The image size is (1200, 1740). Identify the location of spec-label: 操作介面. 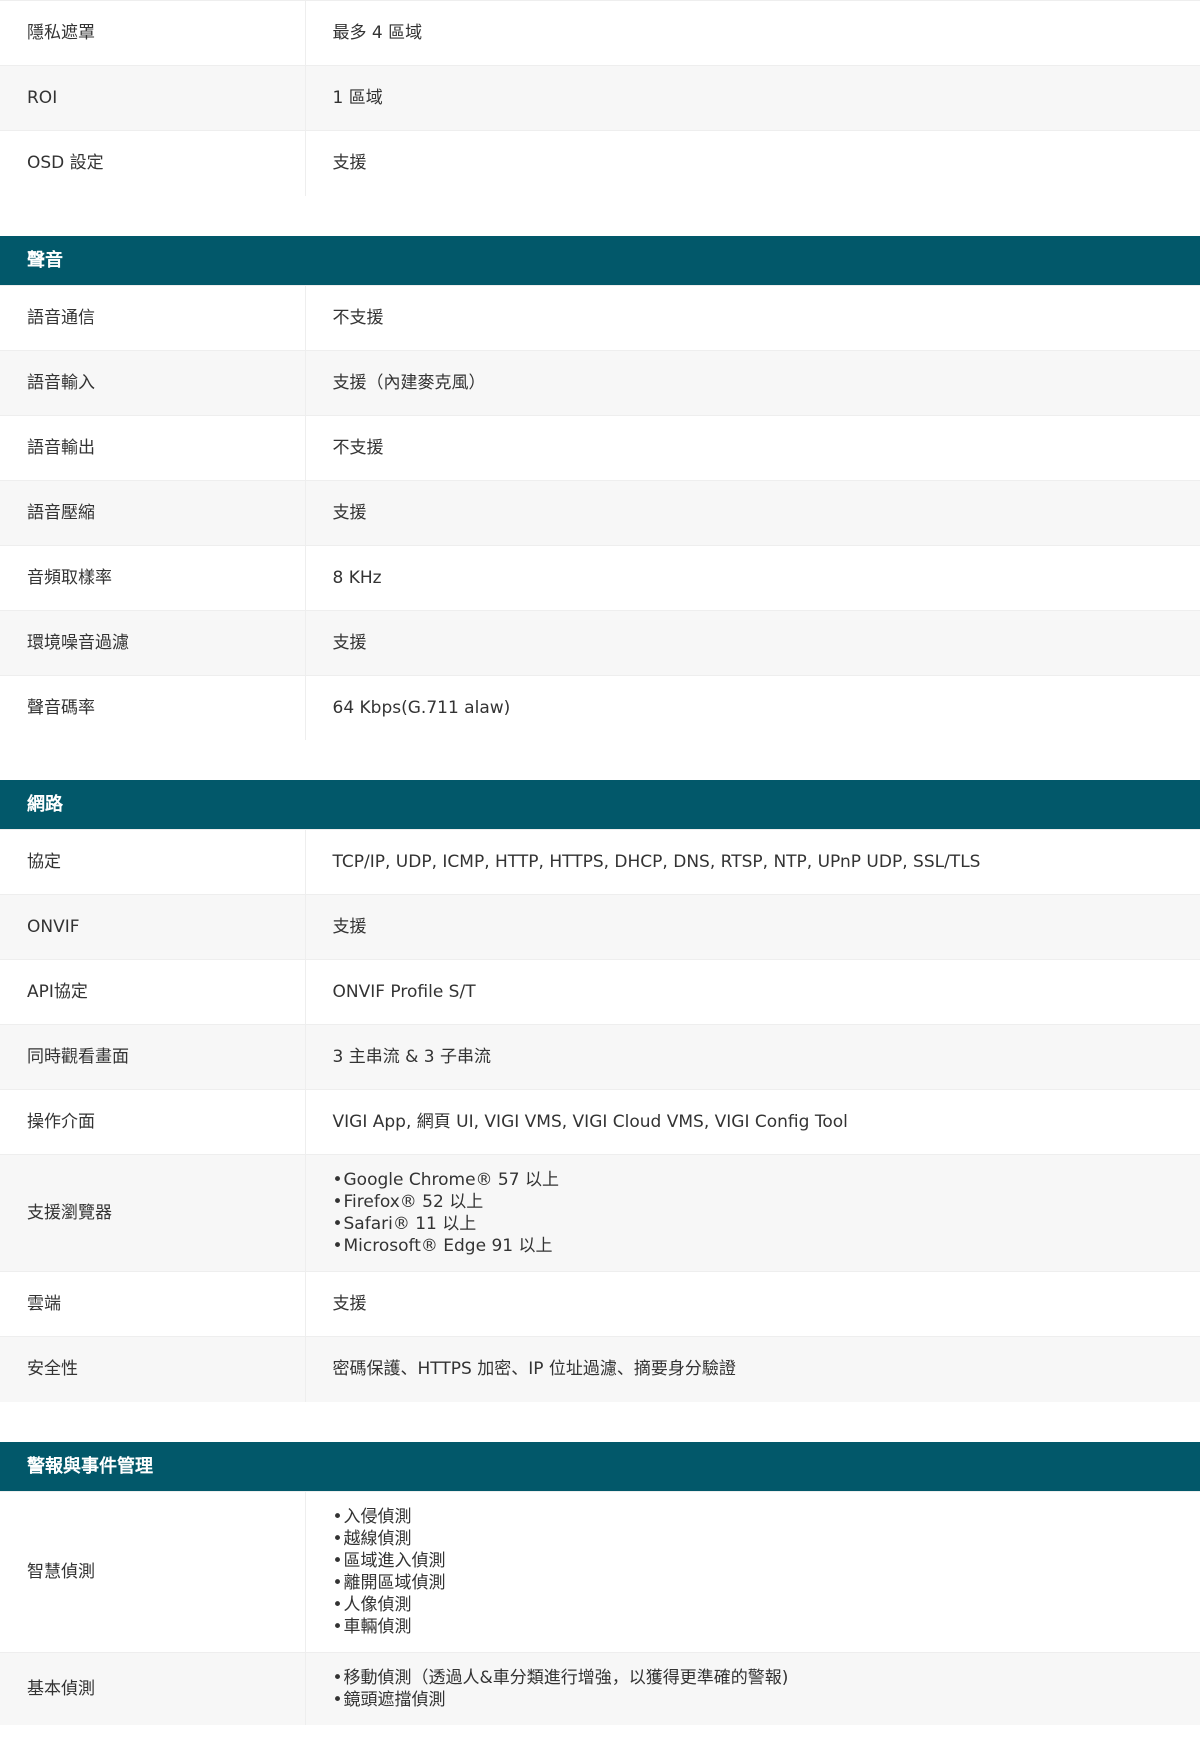
(153, 1122).